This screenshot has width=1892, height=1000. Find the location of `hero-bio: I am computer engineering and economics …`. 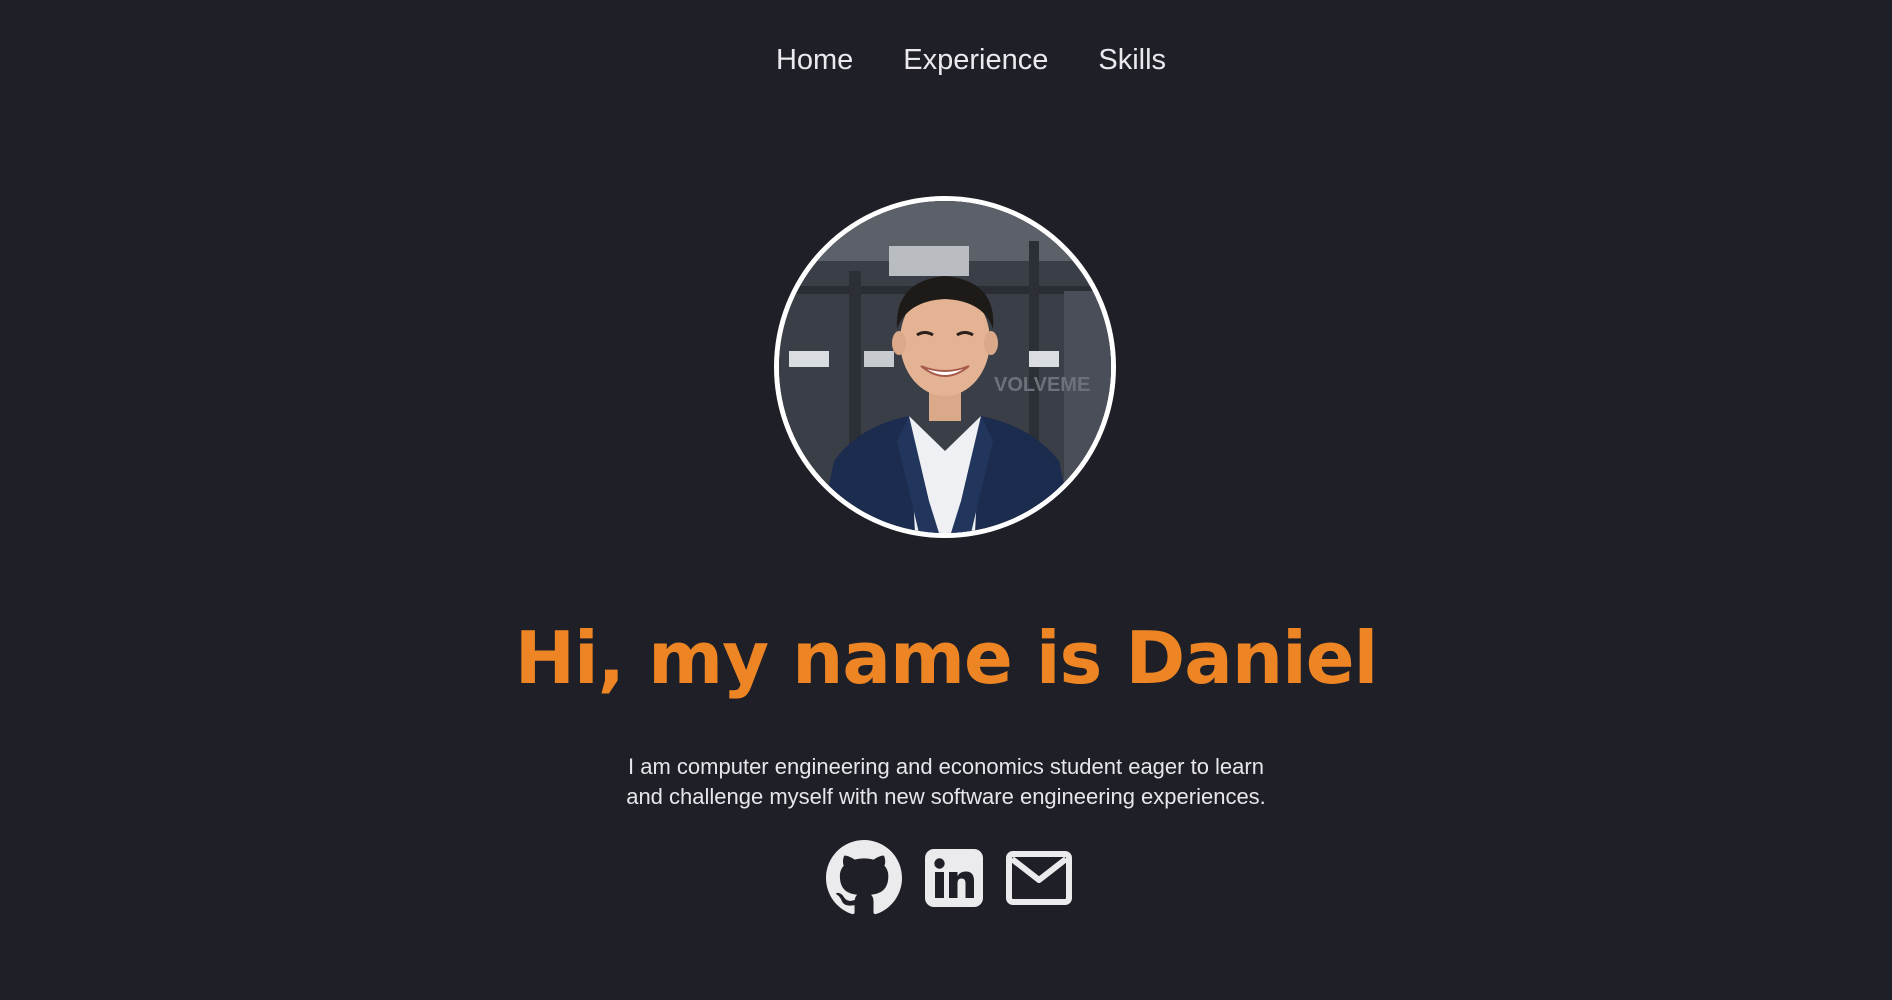

hero-bio: I am computer engineering and economics … is located at coordinates (946, 782).